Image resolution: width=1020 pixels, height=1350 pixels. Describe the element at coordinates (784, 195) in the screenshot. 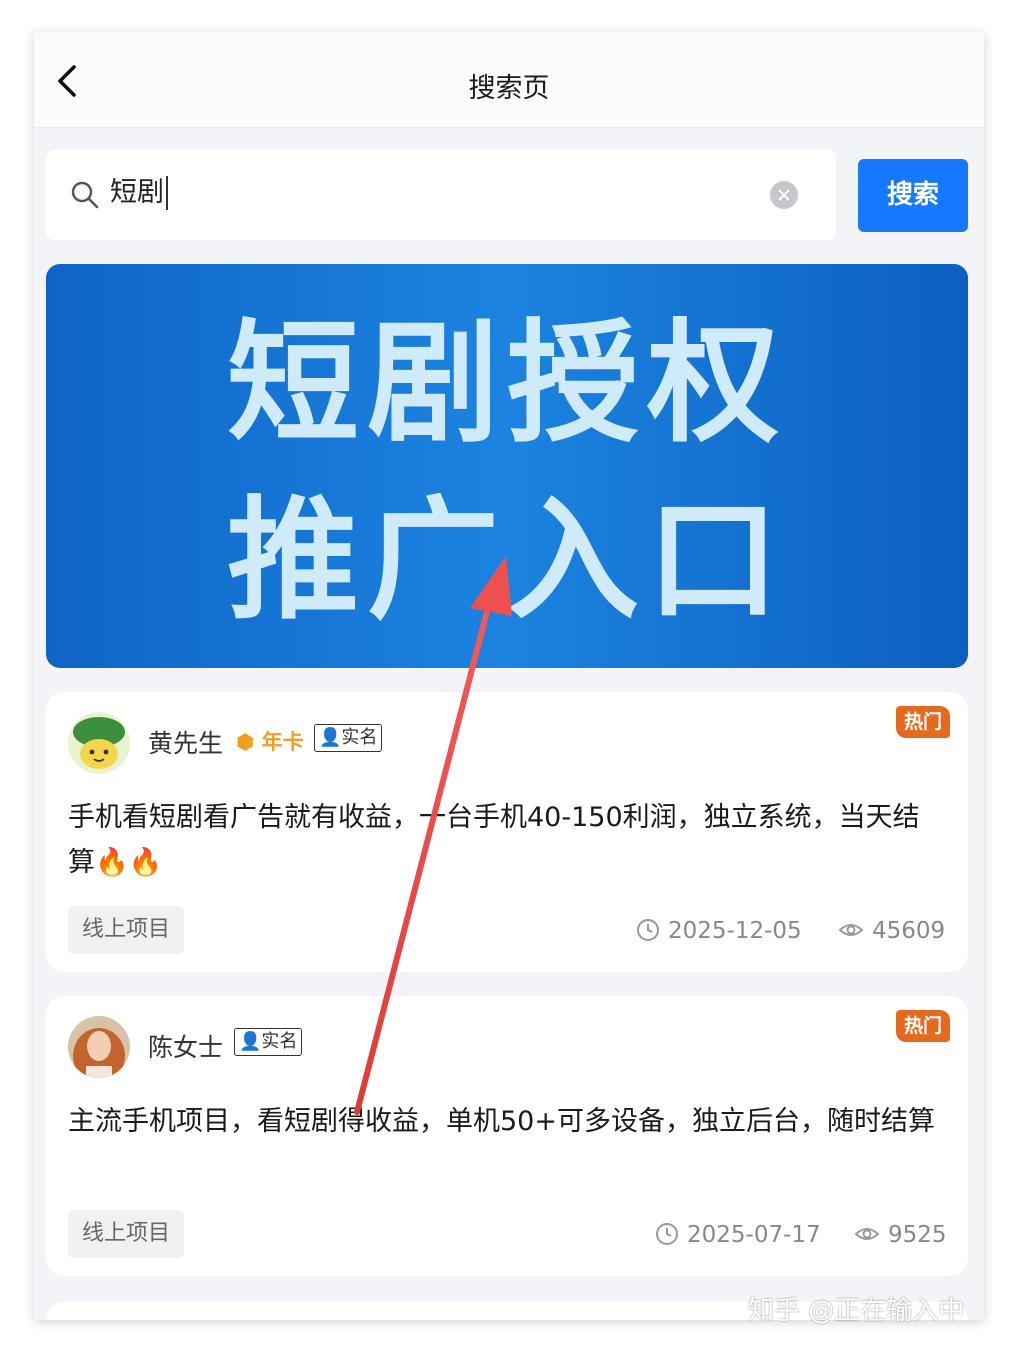

I see `clear-icon` at that location.